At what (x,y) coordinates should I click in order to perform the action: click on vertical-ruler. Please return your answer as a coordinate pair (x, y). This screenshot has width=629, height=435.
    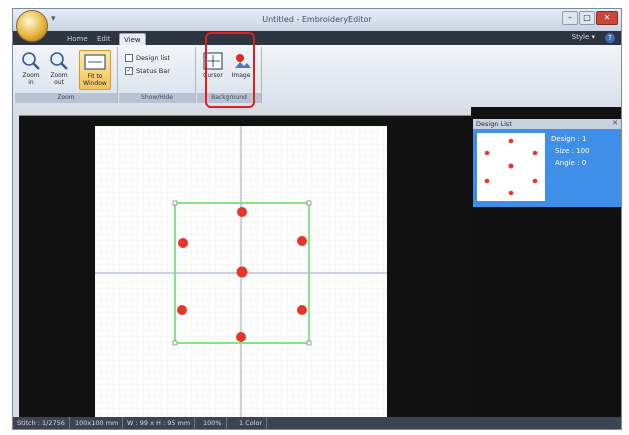
    Looking at the image, I should click on (16, 266).